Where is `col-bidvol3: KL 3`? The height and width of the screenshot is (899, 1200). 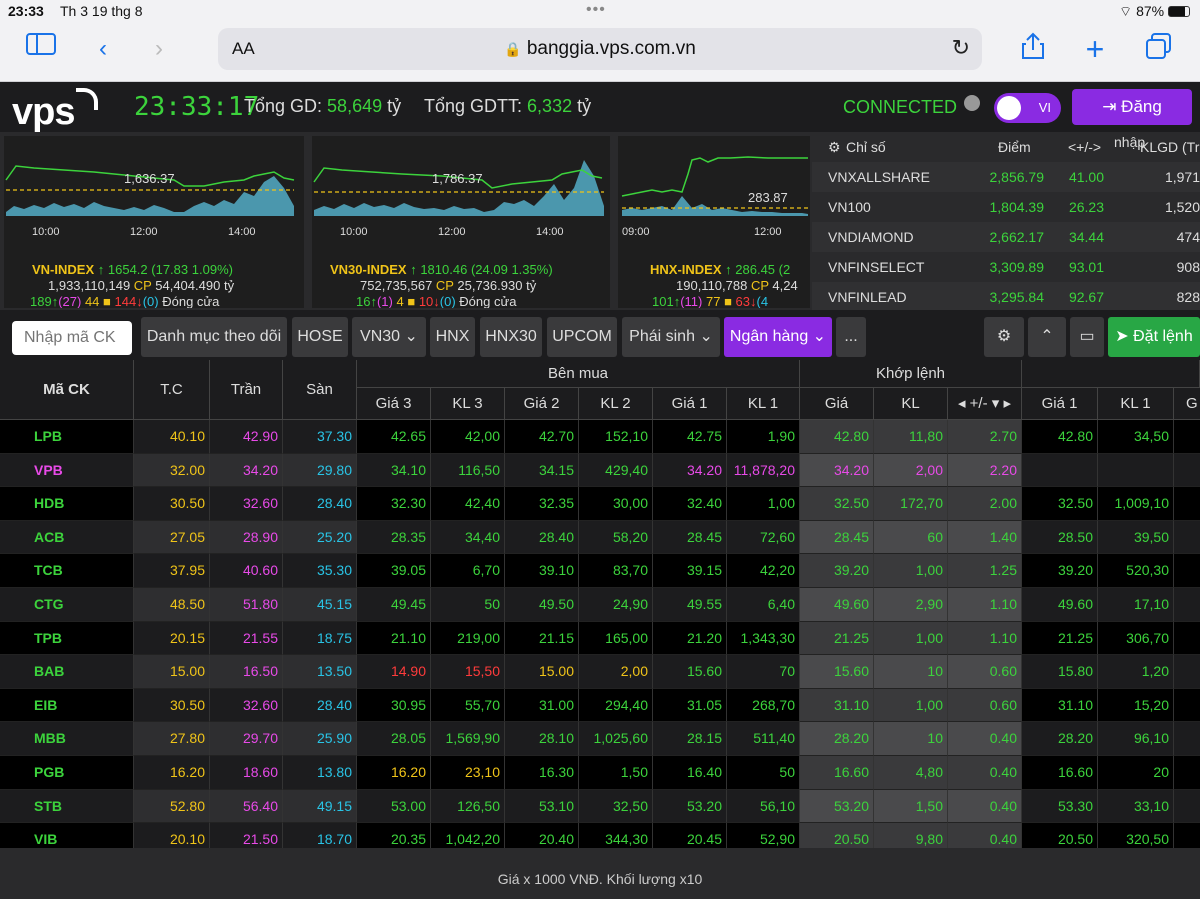
col-bidvol3: KL 3 is located at coordinates (468, 404).